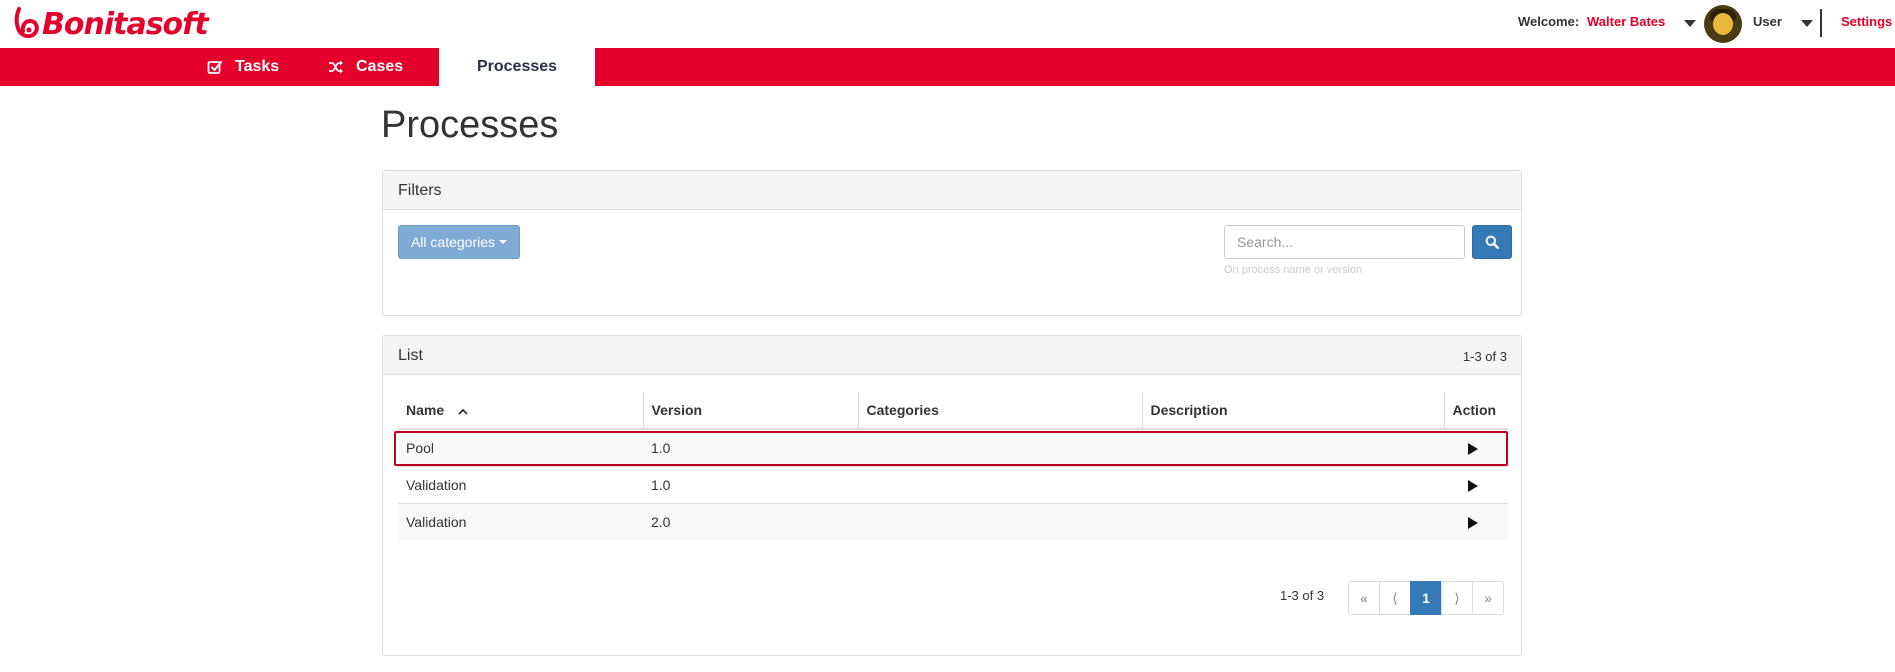 This screenshot has height=672, width=1895. What do you see at coordinates (1549, 21) in the screenshot?
I see `welcome-label: Welcome:` at bounding box center [1549, 21].